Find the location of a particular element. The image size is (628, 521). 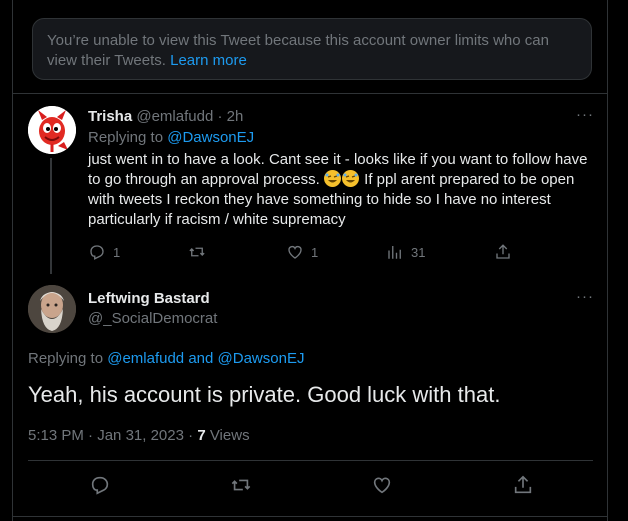

devil-avatar-icon is located at coordinates (52, 130).